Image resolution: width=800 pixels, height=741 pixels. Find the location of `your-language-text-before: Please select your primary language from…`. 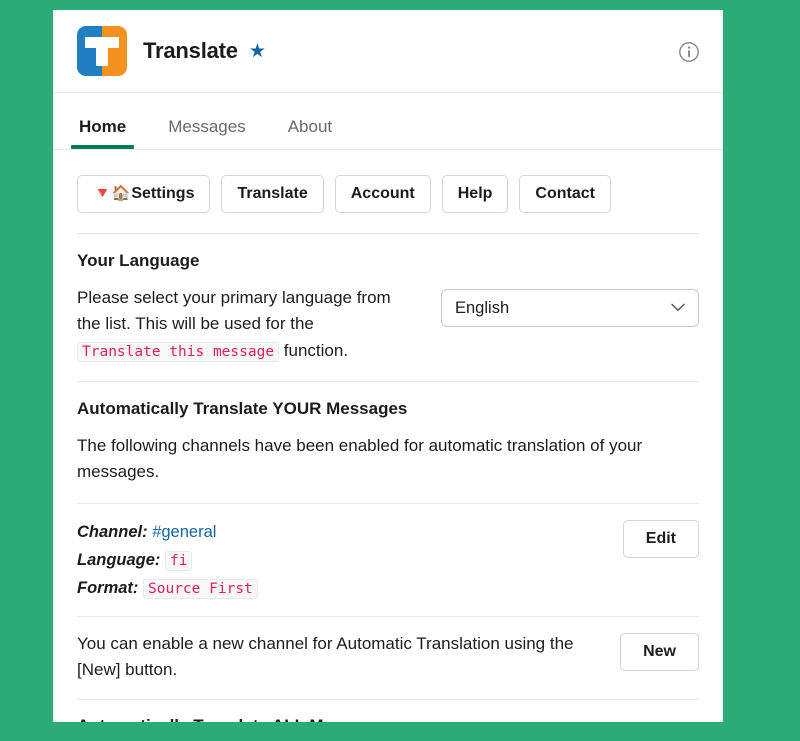

your-language-text-before: Please select your primary language from… is located at coordinates (234, 311).